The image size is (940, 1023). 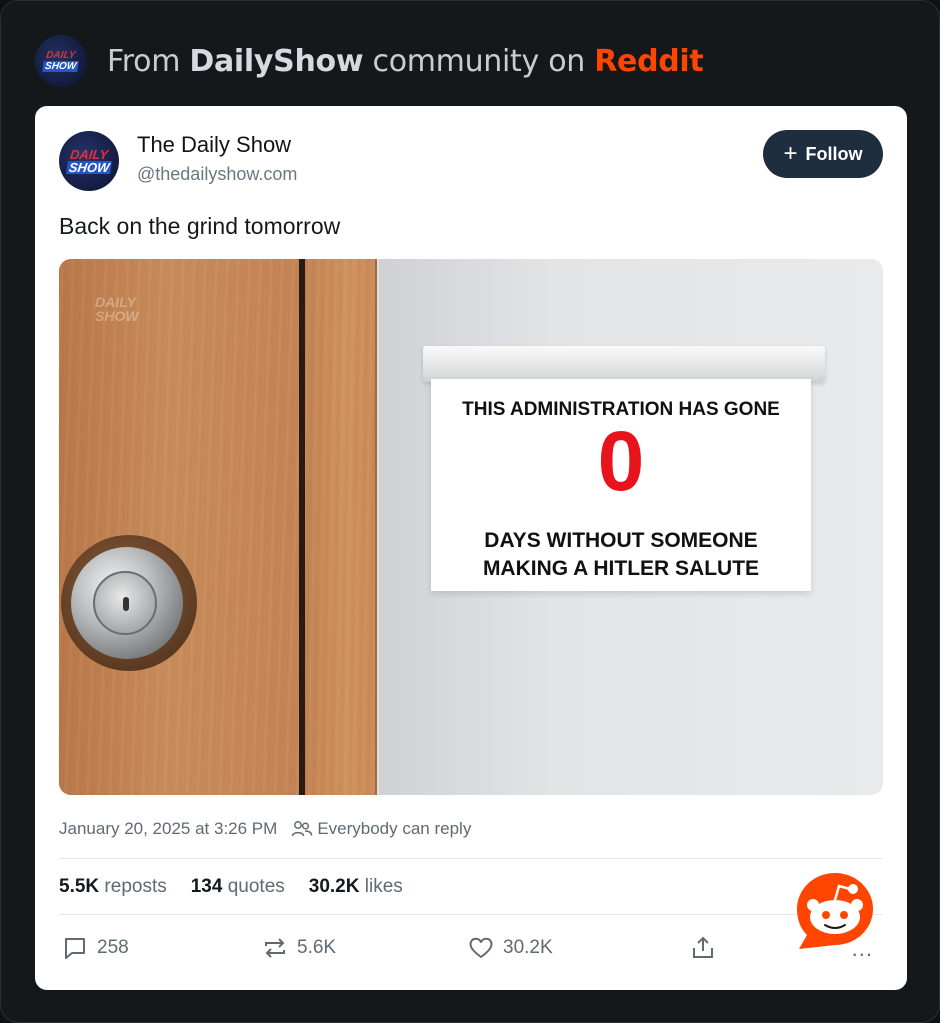 What do you see at coordinates (334, 886) in the screenshot?
I see `likes-count: 30.2K` at bounding box center [334, 886].